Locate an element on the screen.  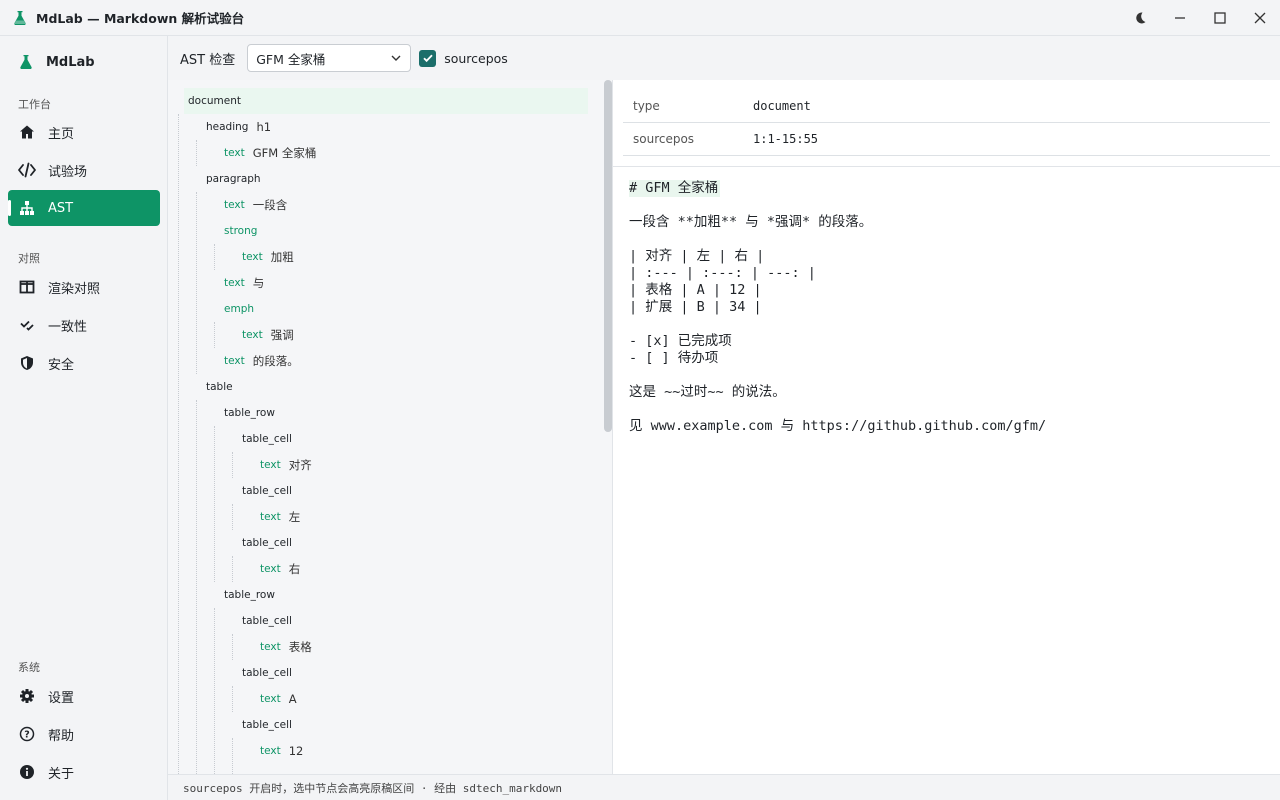
tree-node-text: text 加粗 is located at coordinates (266, 257).